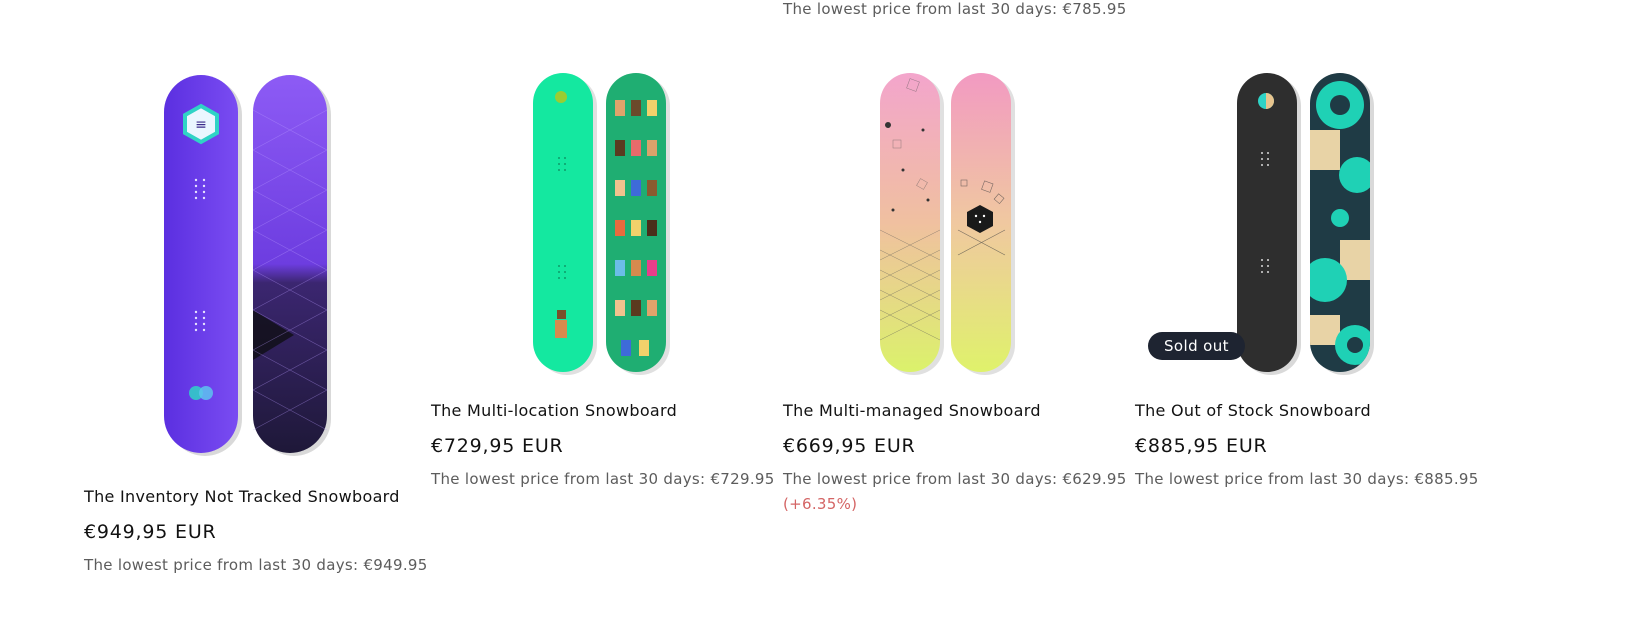 The image size is (1637, 620). I want to click on product-price: €729,95 EUR, so click(497, 446).